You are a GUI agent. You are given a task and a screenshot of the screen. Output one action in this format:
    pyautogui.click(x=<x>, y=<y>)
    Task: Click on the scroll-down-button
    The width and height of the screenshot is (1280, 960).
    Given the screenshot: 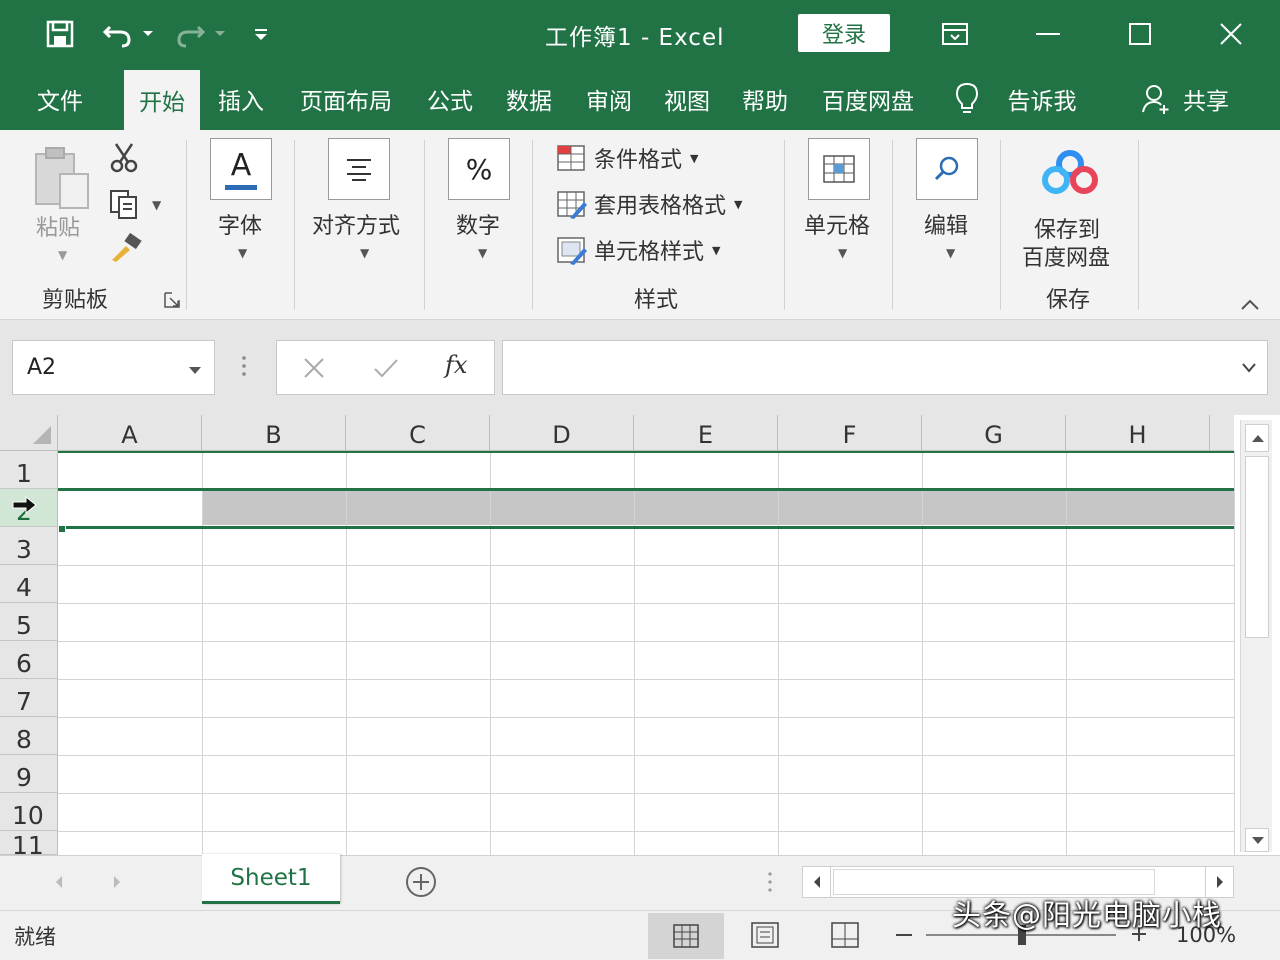 What is the action you would take?
    pyautogui.click(x=1257, y=840)
    